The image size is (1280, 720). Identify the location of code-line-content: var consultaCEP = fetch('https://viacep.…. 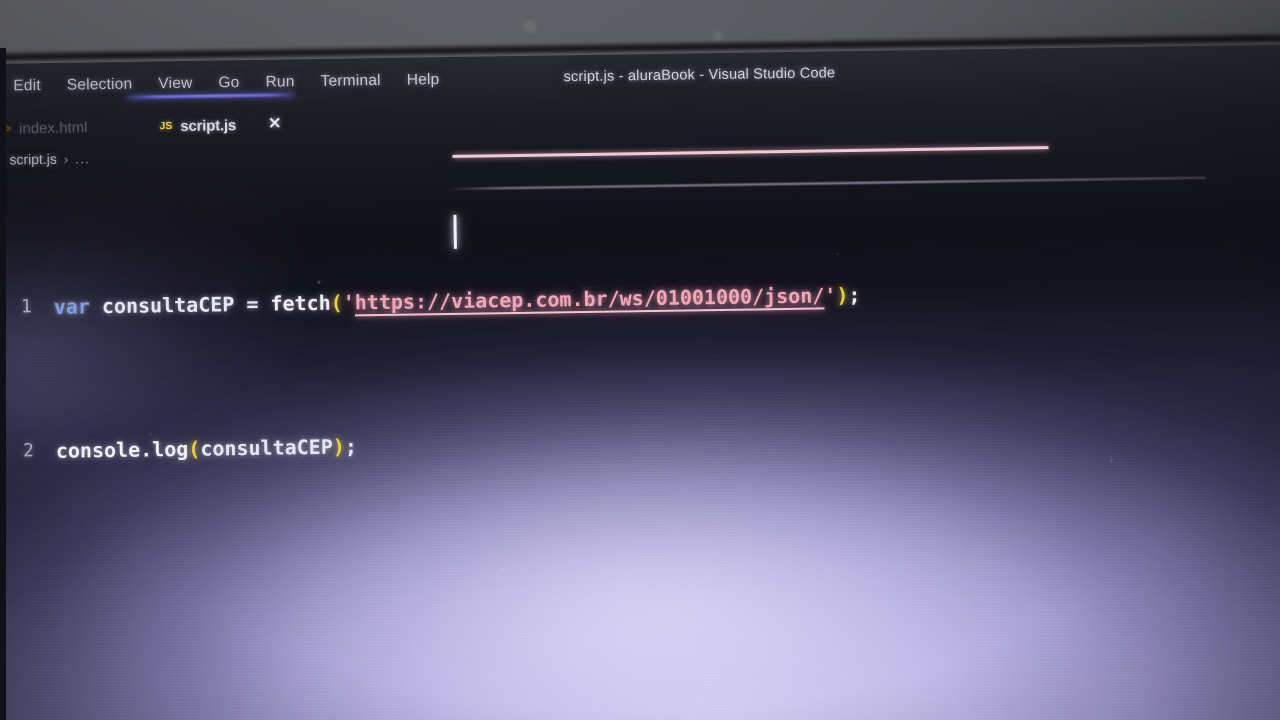
(457, 301).